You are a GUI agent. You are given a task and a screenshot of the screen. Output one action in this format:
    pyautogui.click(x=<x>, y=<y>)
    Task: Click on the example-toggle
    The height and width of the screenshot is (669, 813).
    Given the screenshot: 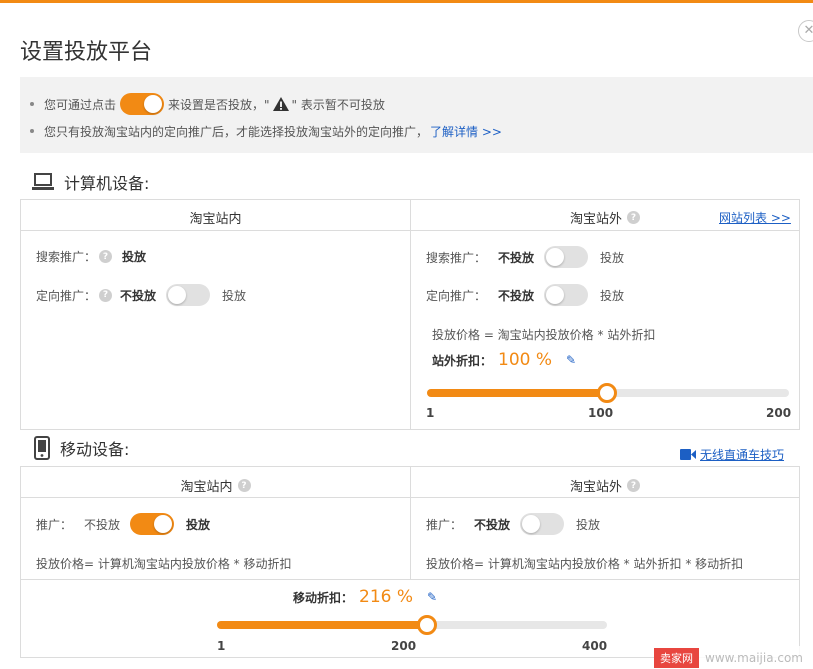 What is the action you would take?
    pyautogui.click(x=142, y=104)
    